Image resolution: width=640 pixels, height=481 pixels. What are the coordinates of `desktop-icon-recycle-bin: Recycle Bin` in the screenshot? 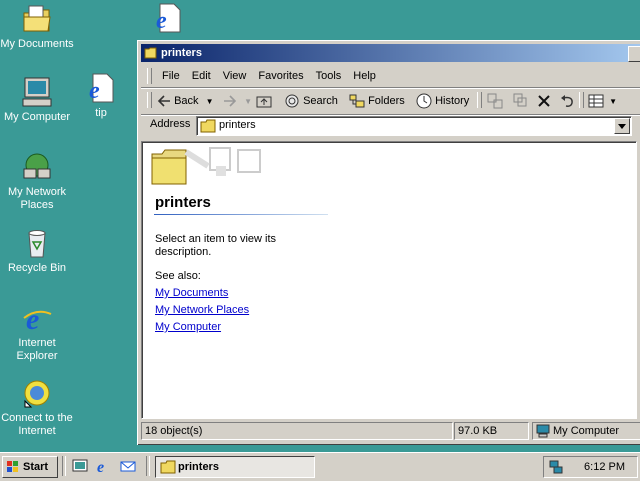 It's located at (37, 251).